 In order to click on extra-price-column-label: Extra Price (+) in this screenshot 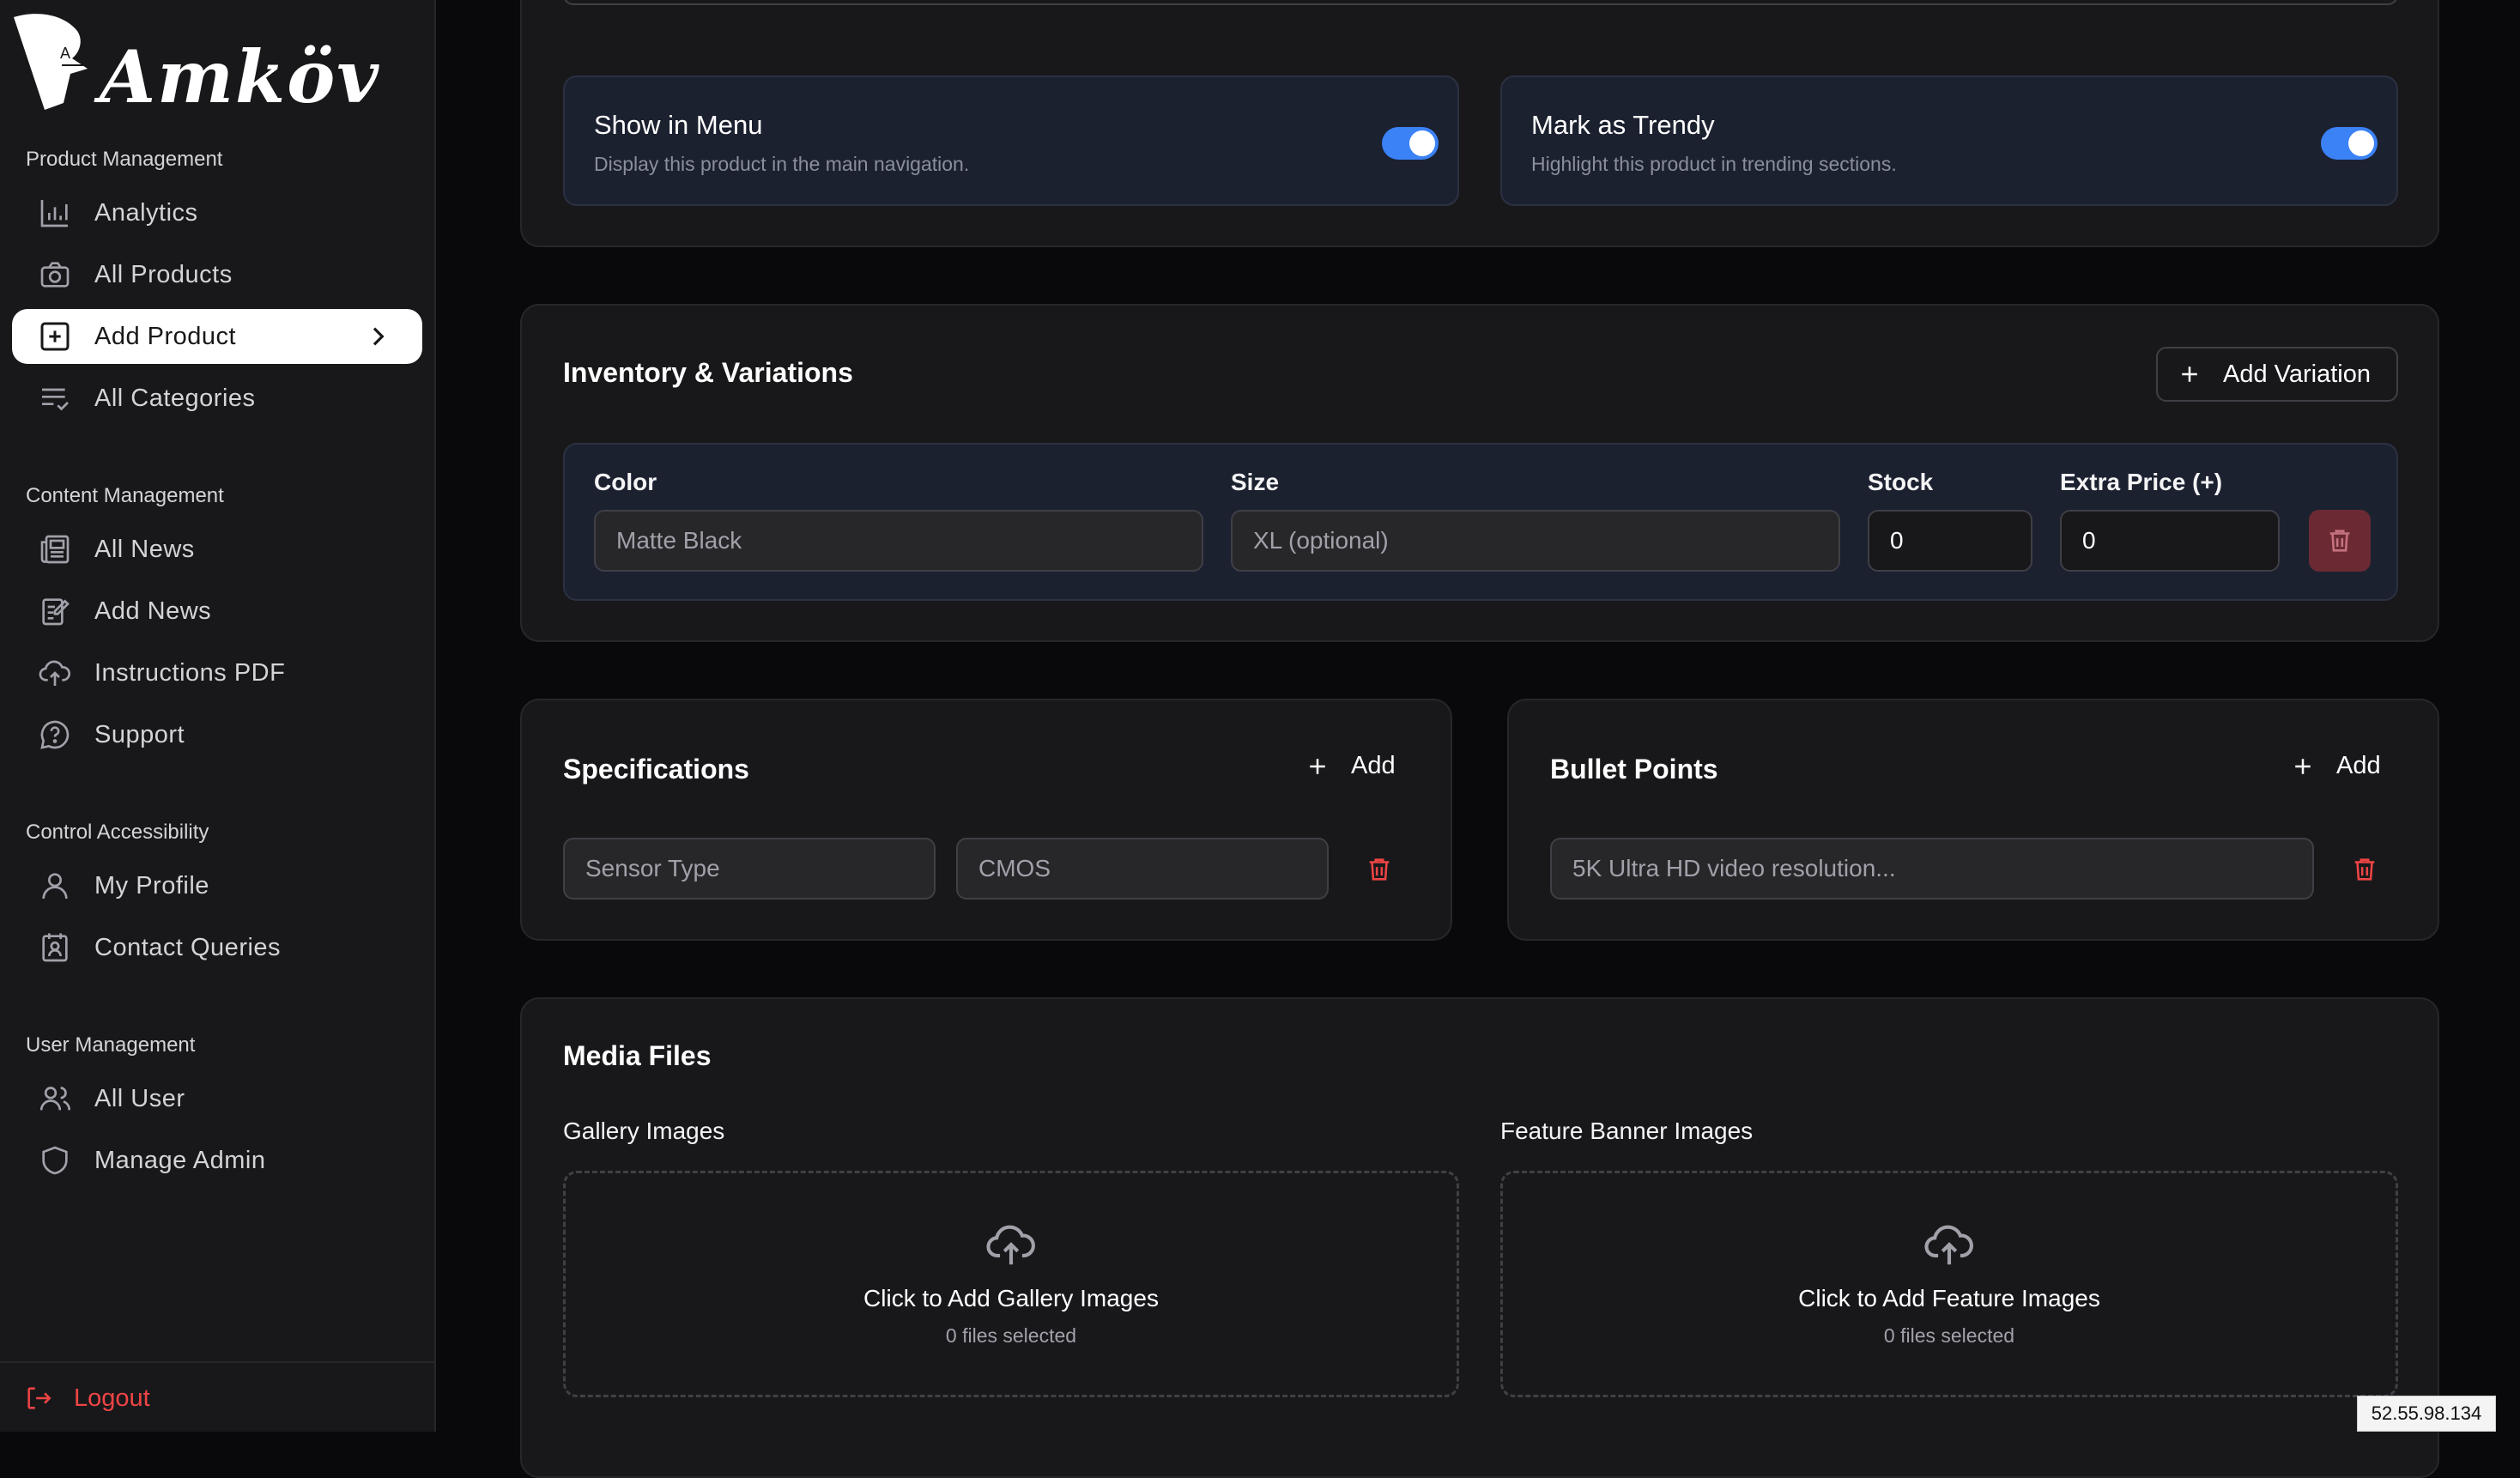, I will do `click(2141, 482)`.